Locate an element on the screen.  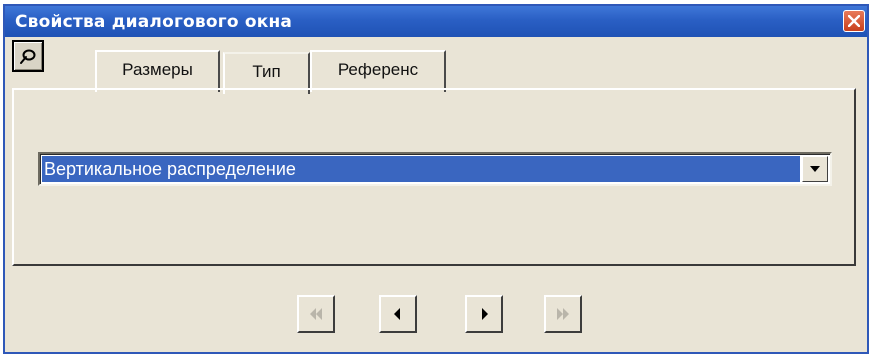
chevron-down-icon is located at coordinates (815, 169).